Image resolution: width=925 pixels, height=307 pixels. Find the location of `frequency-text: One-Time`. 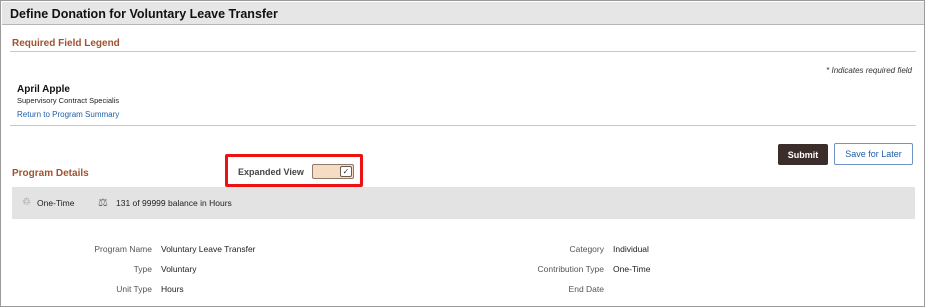

frequency-text: One-Time is located at coordinates (56, 203).